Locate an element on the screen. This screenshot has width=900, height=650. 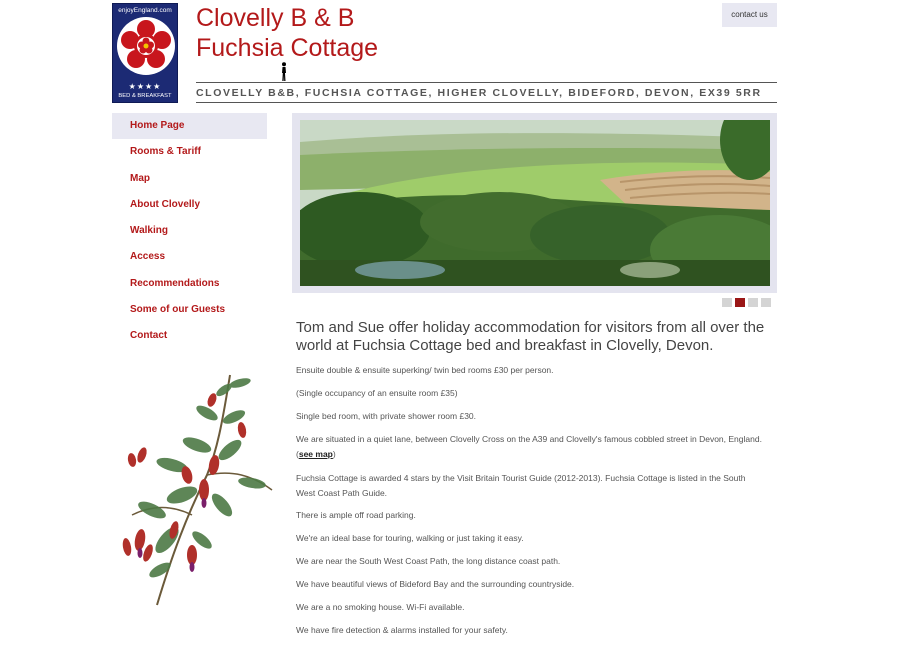
site-title-line1: Clovelly B & B is located at coordinates (275, 18).